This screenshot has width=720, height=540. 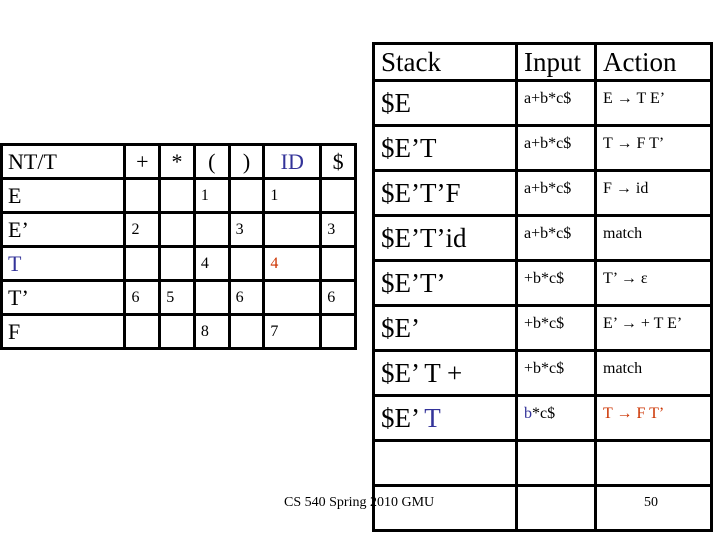 I want to click on trace-row-current: $E’ T b*c$ T → F T’, so click(x=542, y=418).